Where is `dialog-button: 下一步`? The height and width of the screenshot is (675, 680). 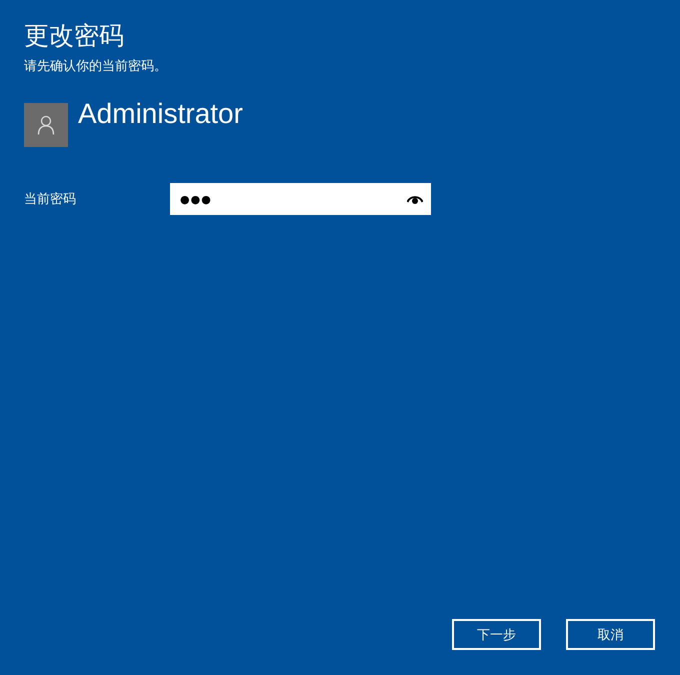 dialog-button: 下一步 is located at coordinates (496, 634).